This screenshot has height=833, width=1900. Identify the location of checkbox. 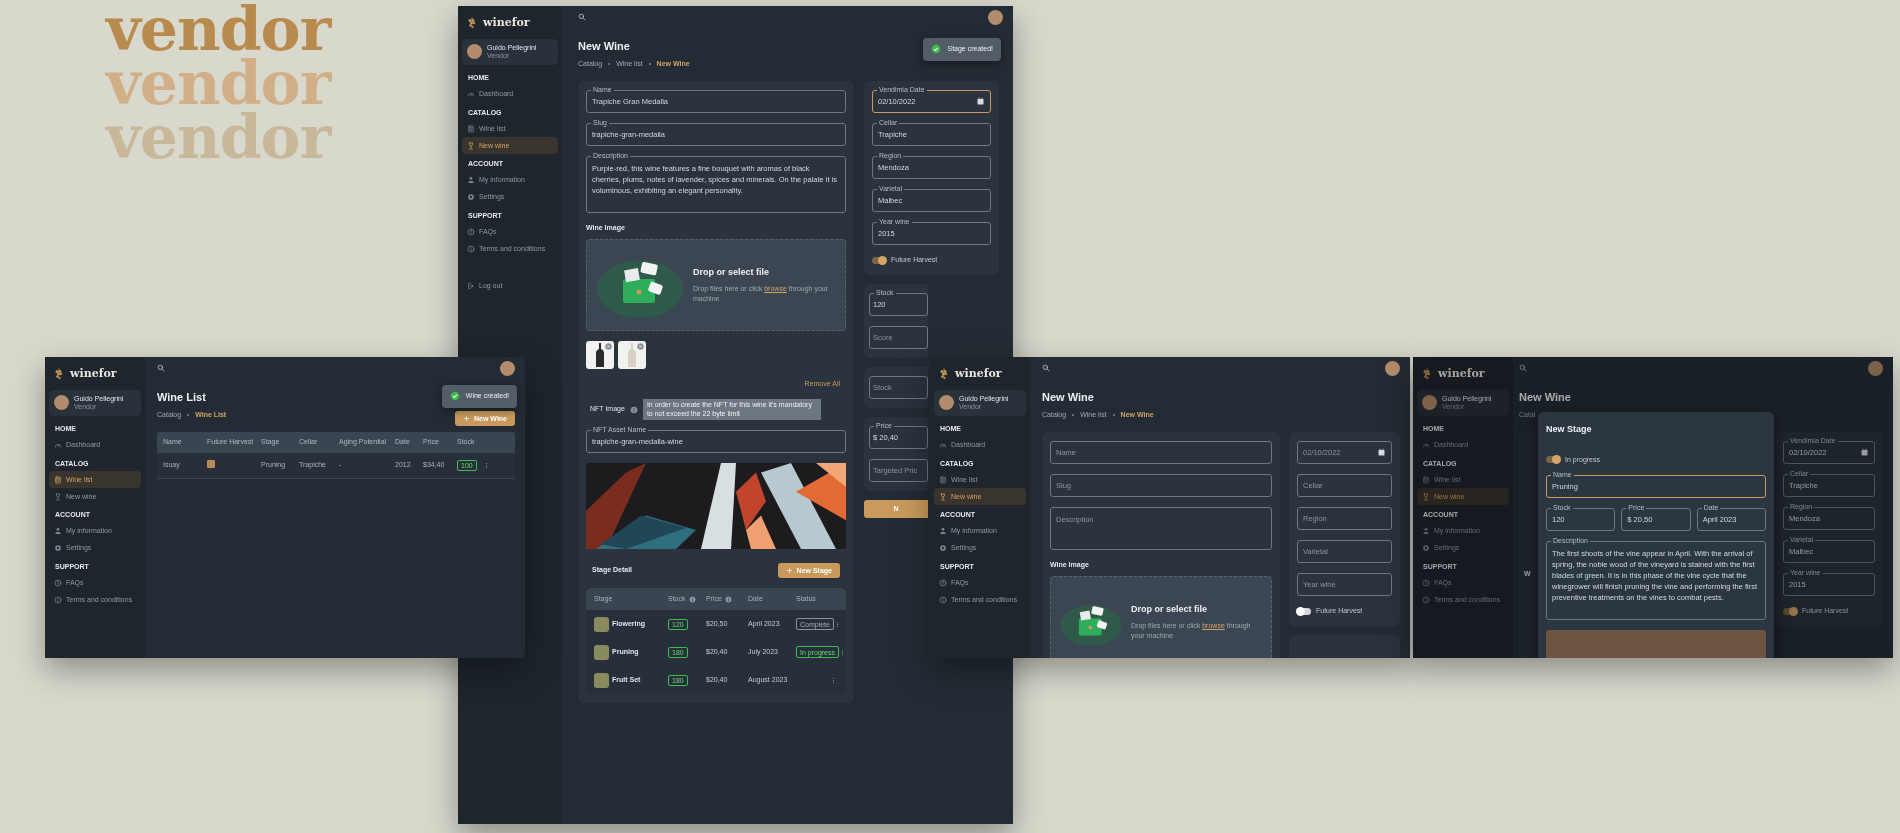
(211, 463).